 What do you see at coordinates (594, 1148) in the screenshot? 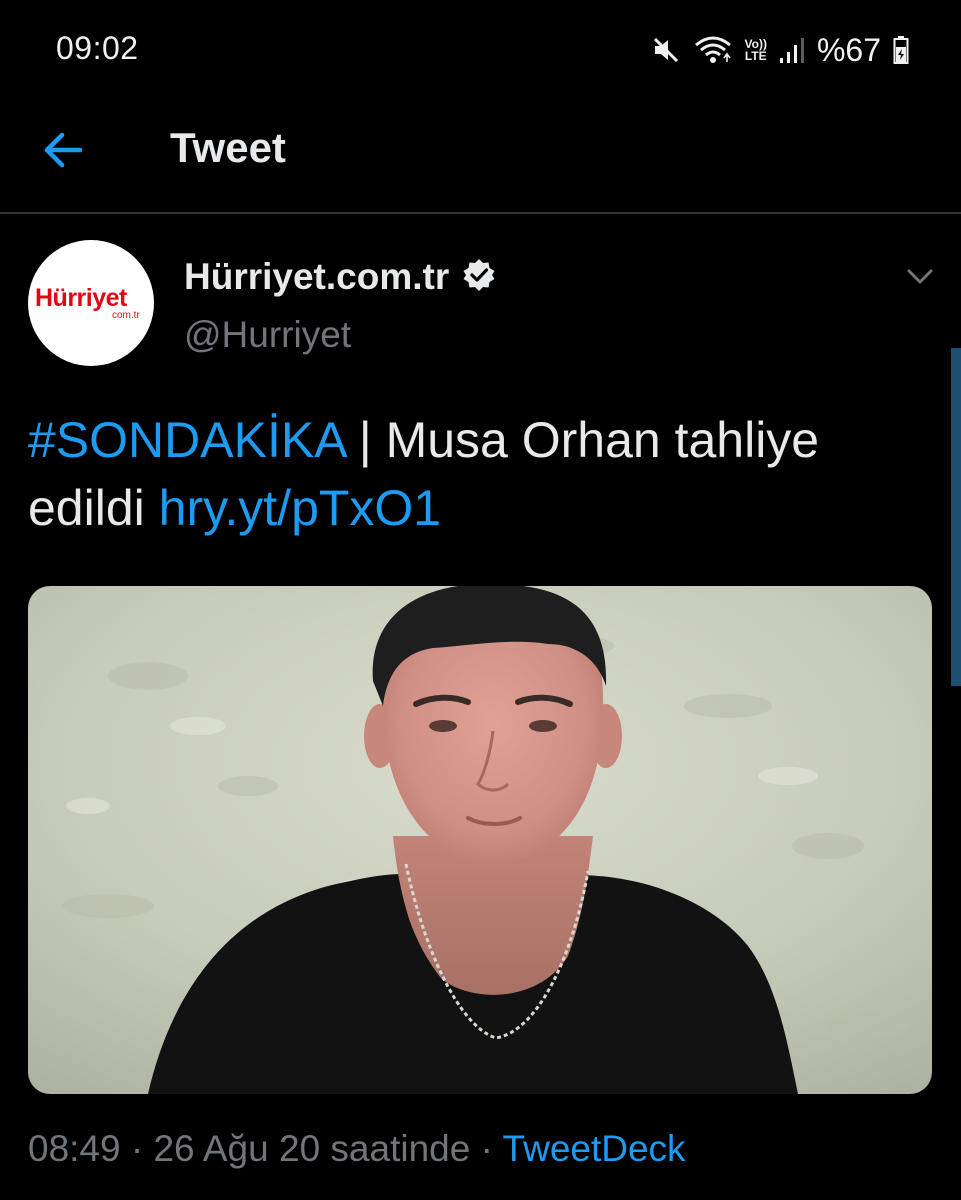
I see `tweet-source-link: TweetDeck` at bounding box center [594, 1148].